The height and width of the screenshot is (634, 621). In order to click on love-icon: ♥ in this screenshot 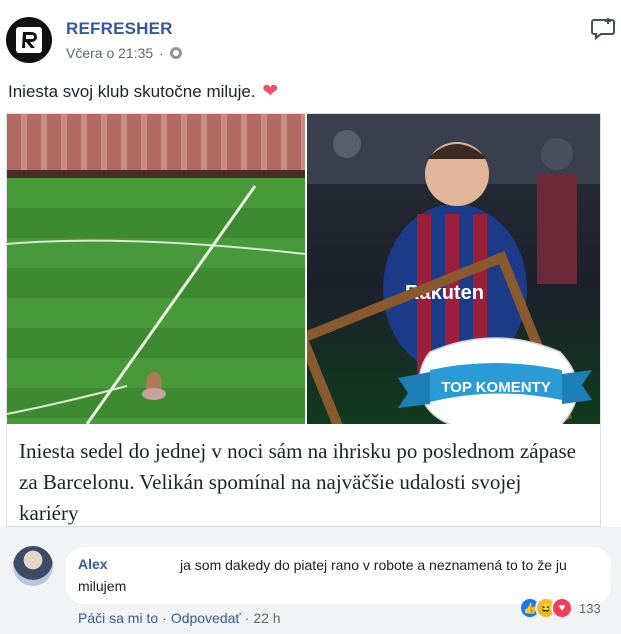, I will do `click(562, 608)`.